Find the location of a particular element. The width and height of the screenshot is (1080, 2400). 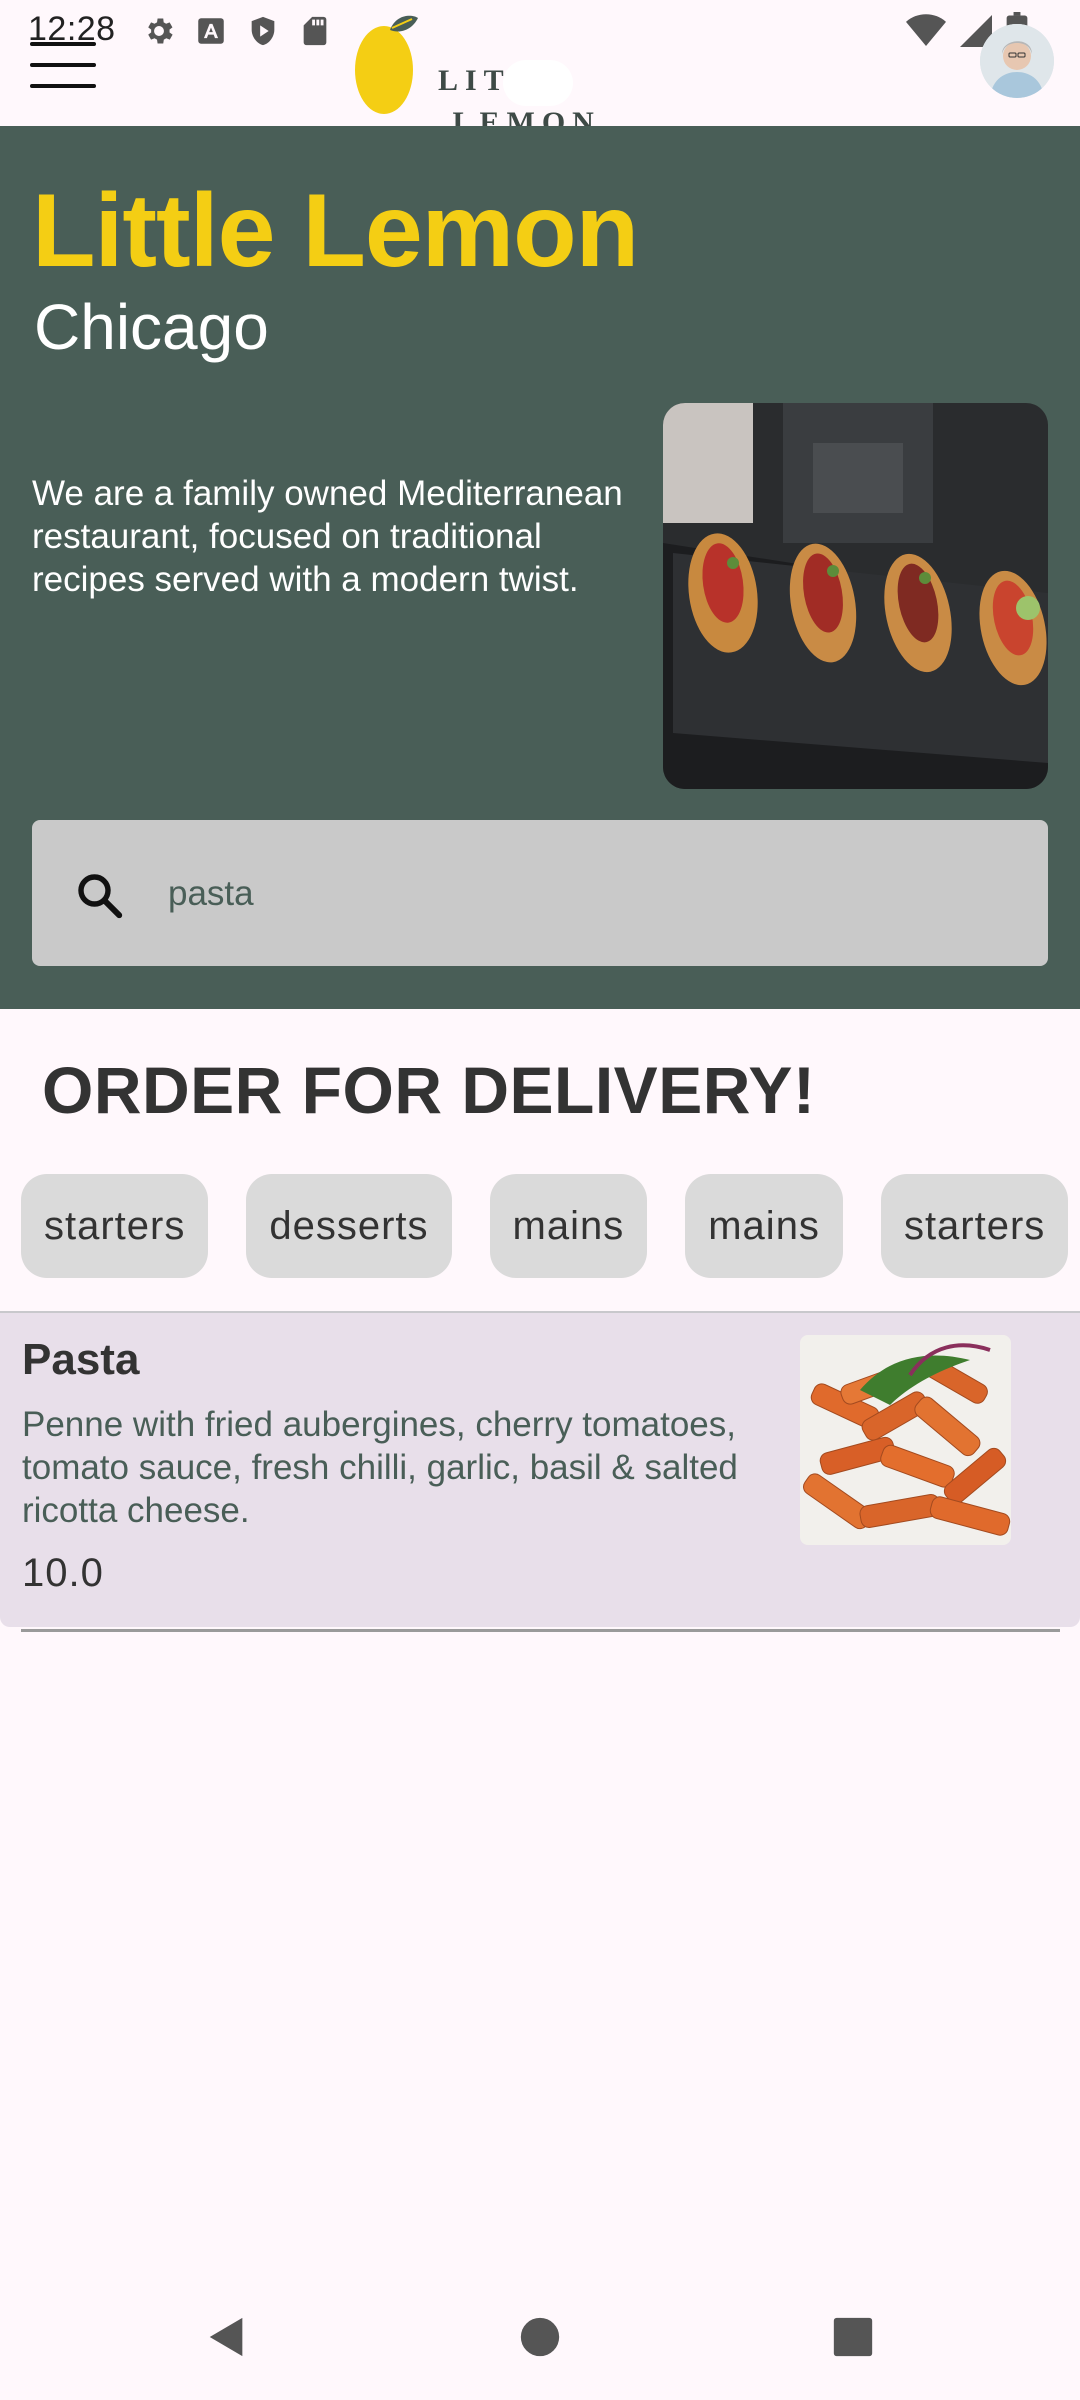

lemon-icon is located at coordinates (386, 64).